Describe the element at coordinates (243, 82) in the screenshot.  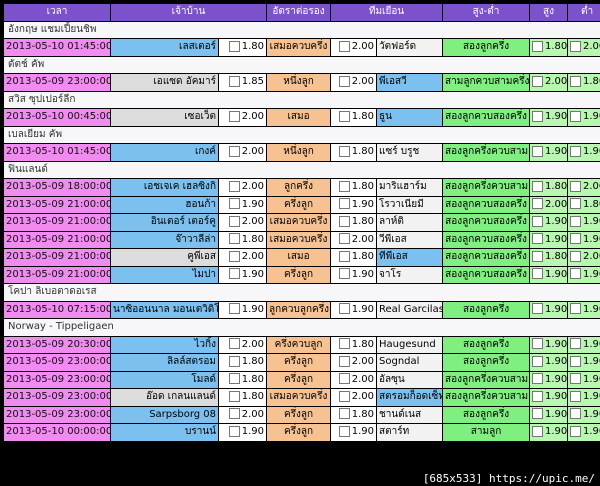
I see `home-odds: 1.85` at that location.